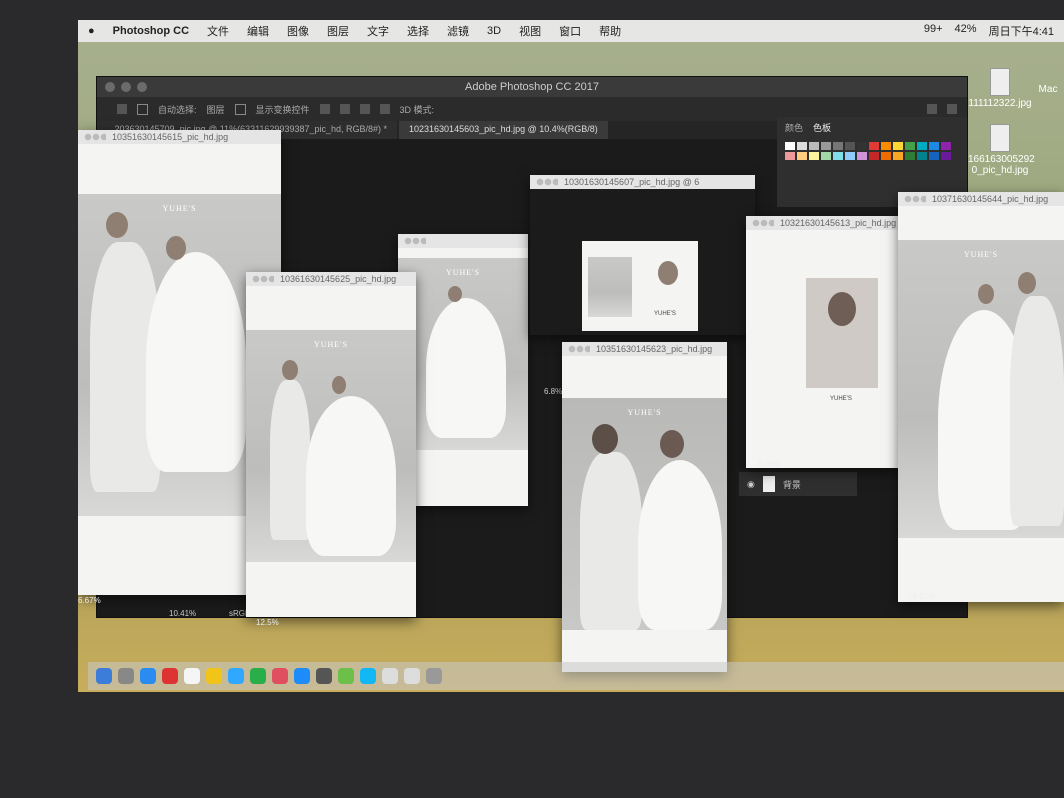  I want to click on document-title: 10351630145623_pic_hd.jpg, so click(644, 349).